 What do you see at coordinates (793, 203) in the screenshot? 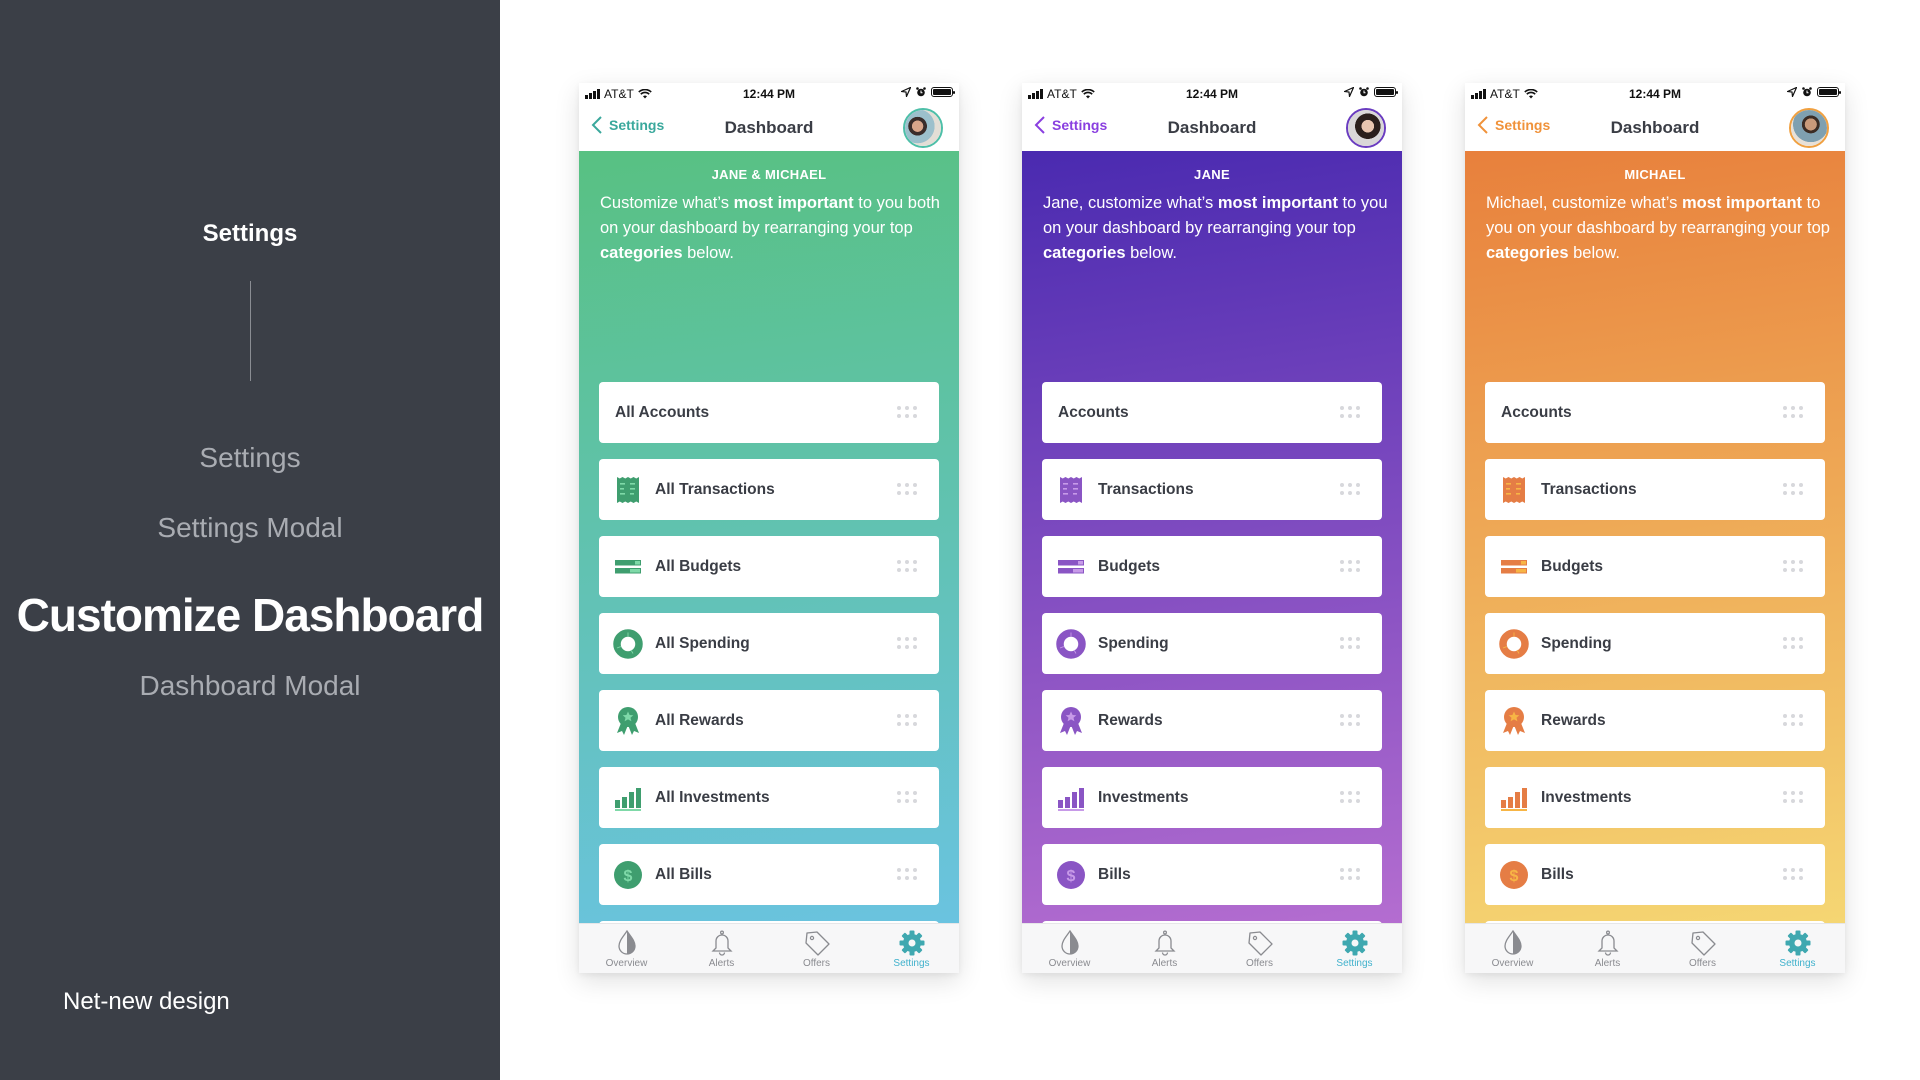
I see `intro-text-emphasis: most important` at bounding box center [793, 203].